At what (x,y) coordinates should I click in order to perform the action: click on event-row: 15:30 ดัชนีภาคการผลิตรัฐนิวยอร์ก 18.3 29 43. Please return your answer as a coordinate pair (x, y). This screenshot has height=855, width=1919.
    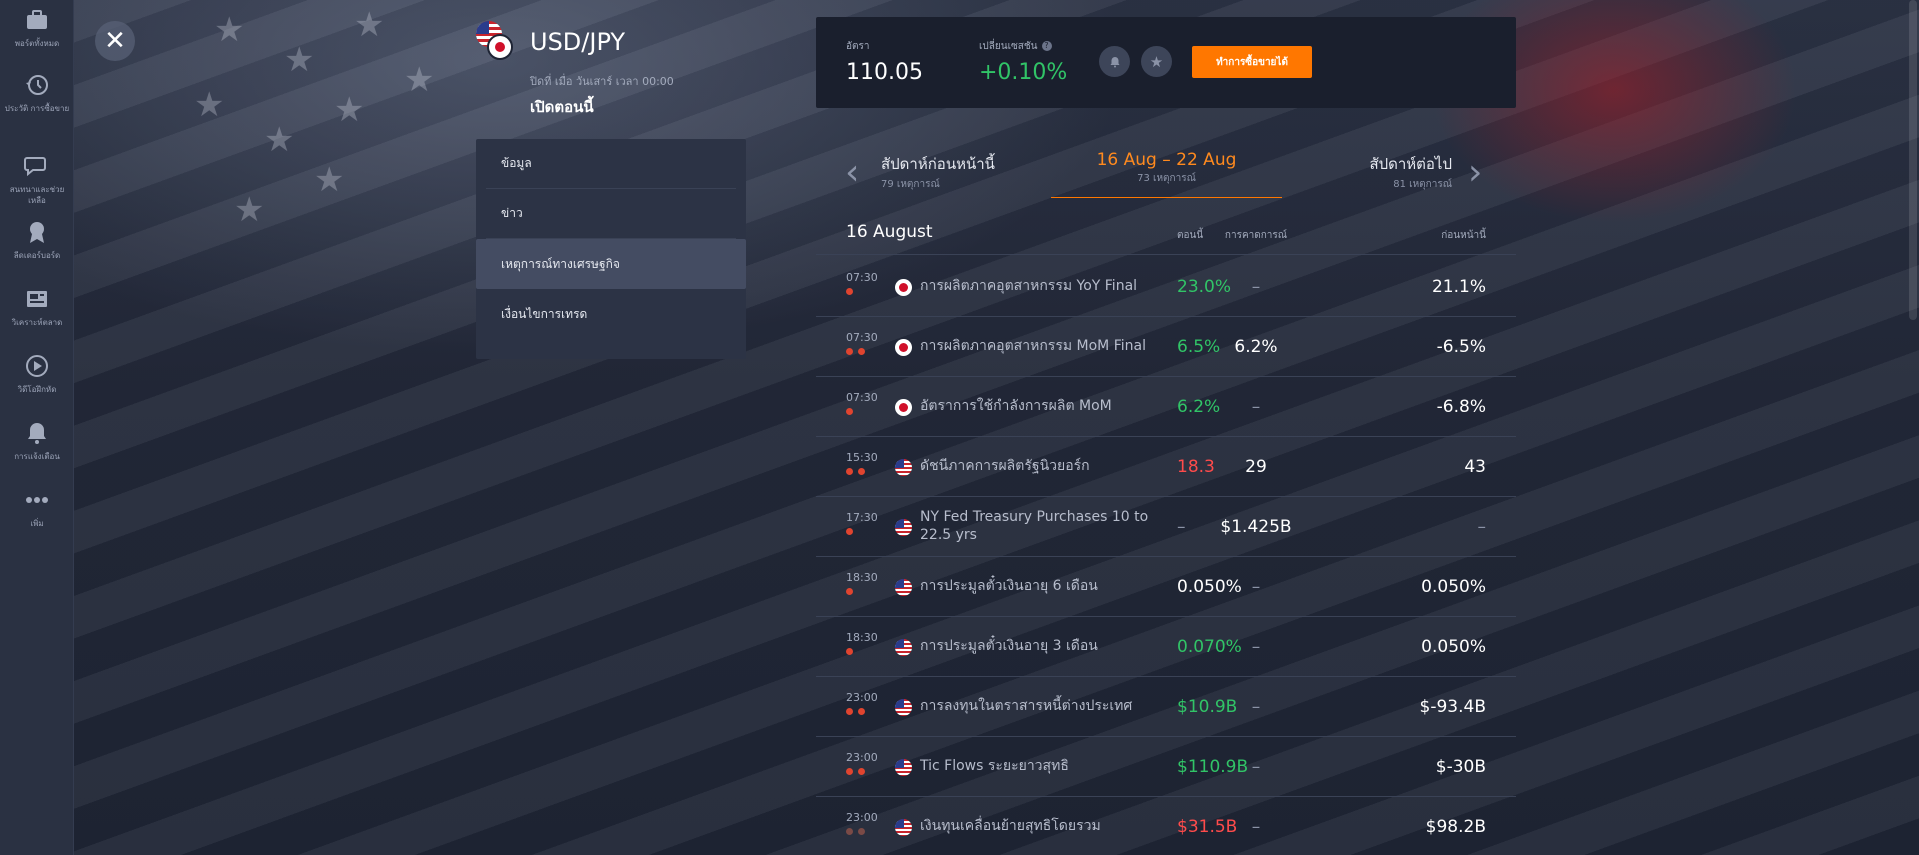
    Looking at the image, I should click on (1166, 467).